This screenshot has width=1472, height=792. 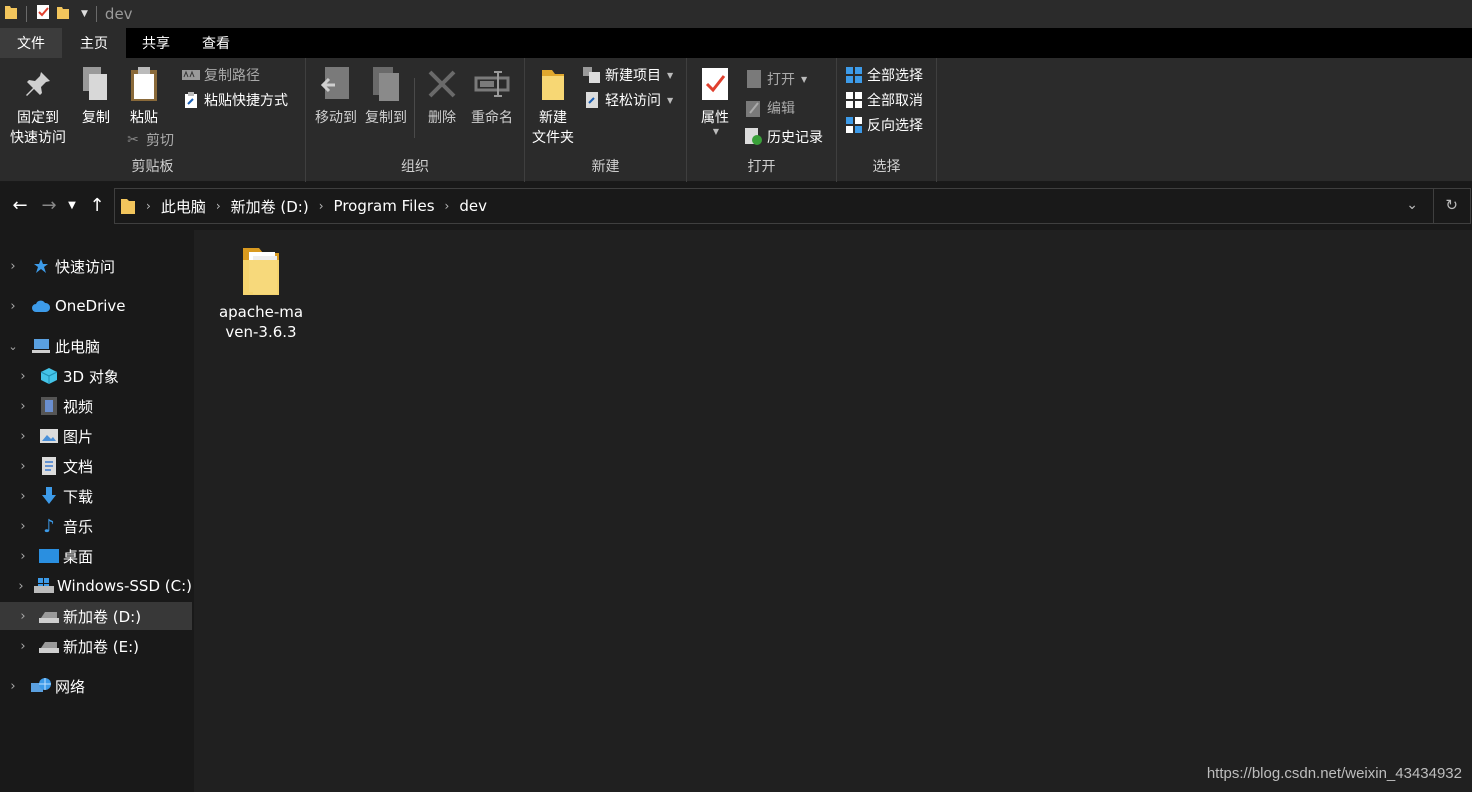 What do you see at coordinates (415, 167) in the screenshot?
I see `group-label-organize: 组织` at bounding box center [415, 167].